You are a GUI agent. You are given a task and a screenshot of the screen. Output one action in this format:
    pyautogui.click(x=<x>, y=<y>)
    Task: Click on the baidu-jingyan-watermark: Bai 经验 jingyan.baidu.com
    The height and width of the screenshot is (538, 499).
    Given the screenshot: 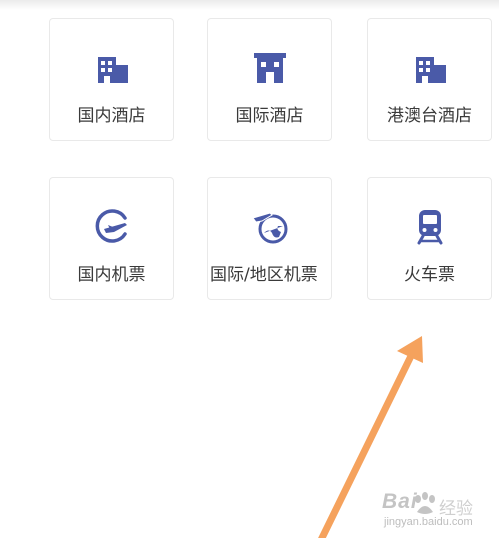 What is the action you would take?
    pyautogui.click(x=439, y=512)
    